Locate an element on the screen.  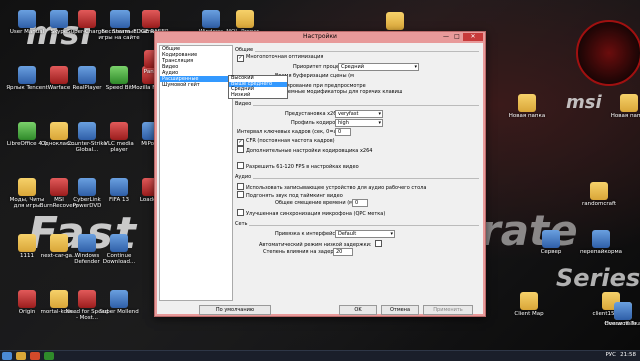
multithread-checkbox: ✓ is located at coordinates (240, 58).